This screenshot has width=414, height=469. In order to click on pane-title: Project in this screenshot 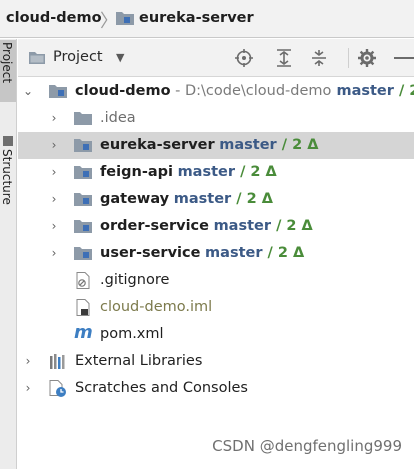, I will do `click(78, 57)`.